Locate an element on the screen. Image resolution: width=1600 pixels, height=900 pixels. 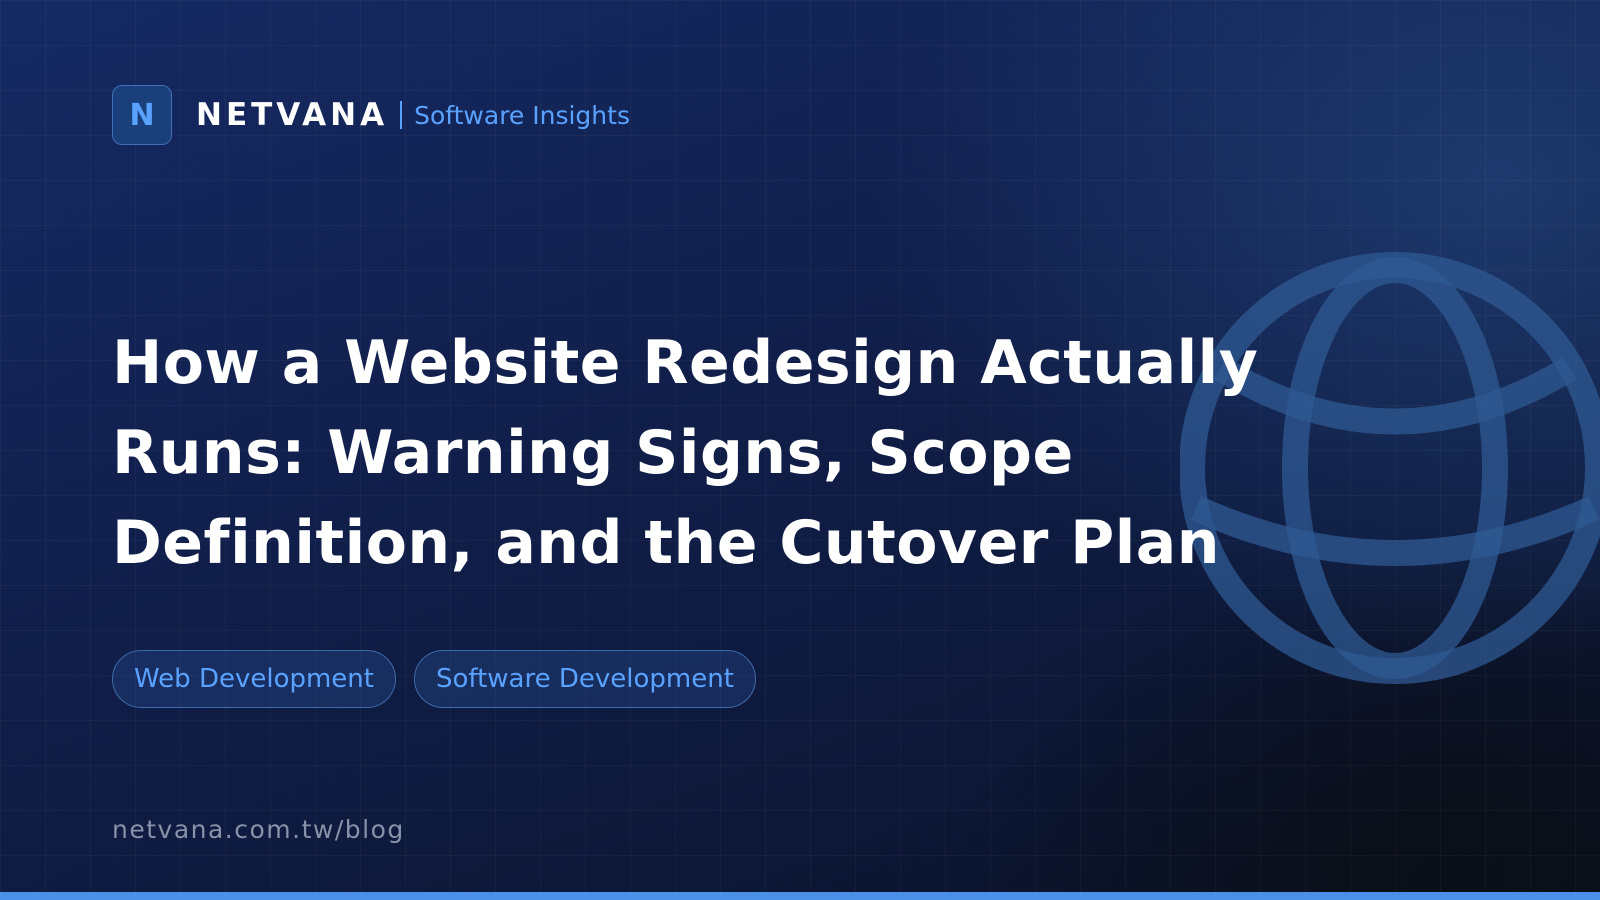
brand-name: NETVANA is located at coordinates (292, 115).